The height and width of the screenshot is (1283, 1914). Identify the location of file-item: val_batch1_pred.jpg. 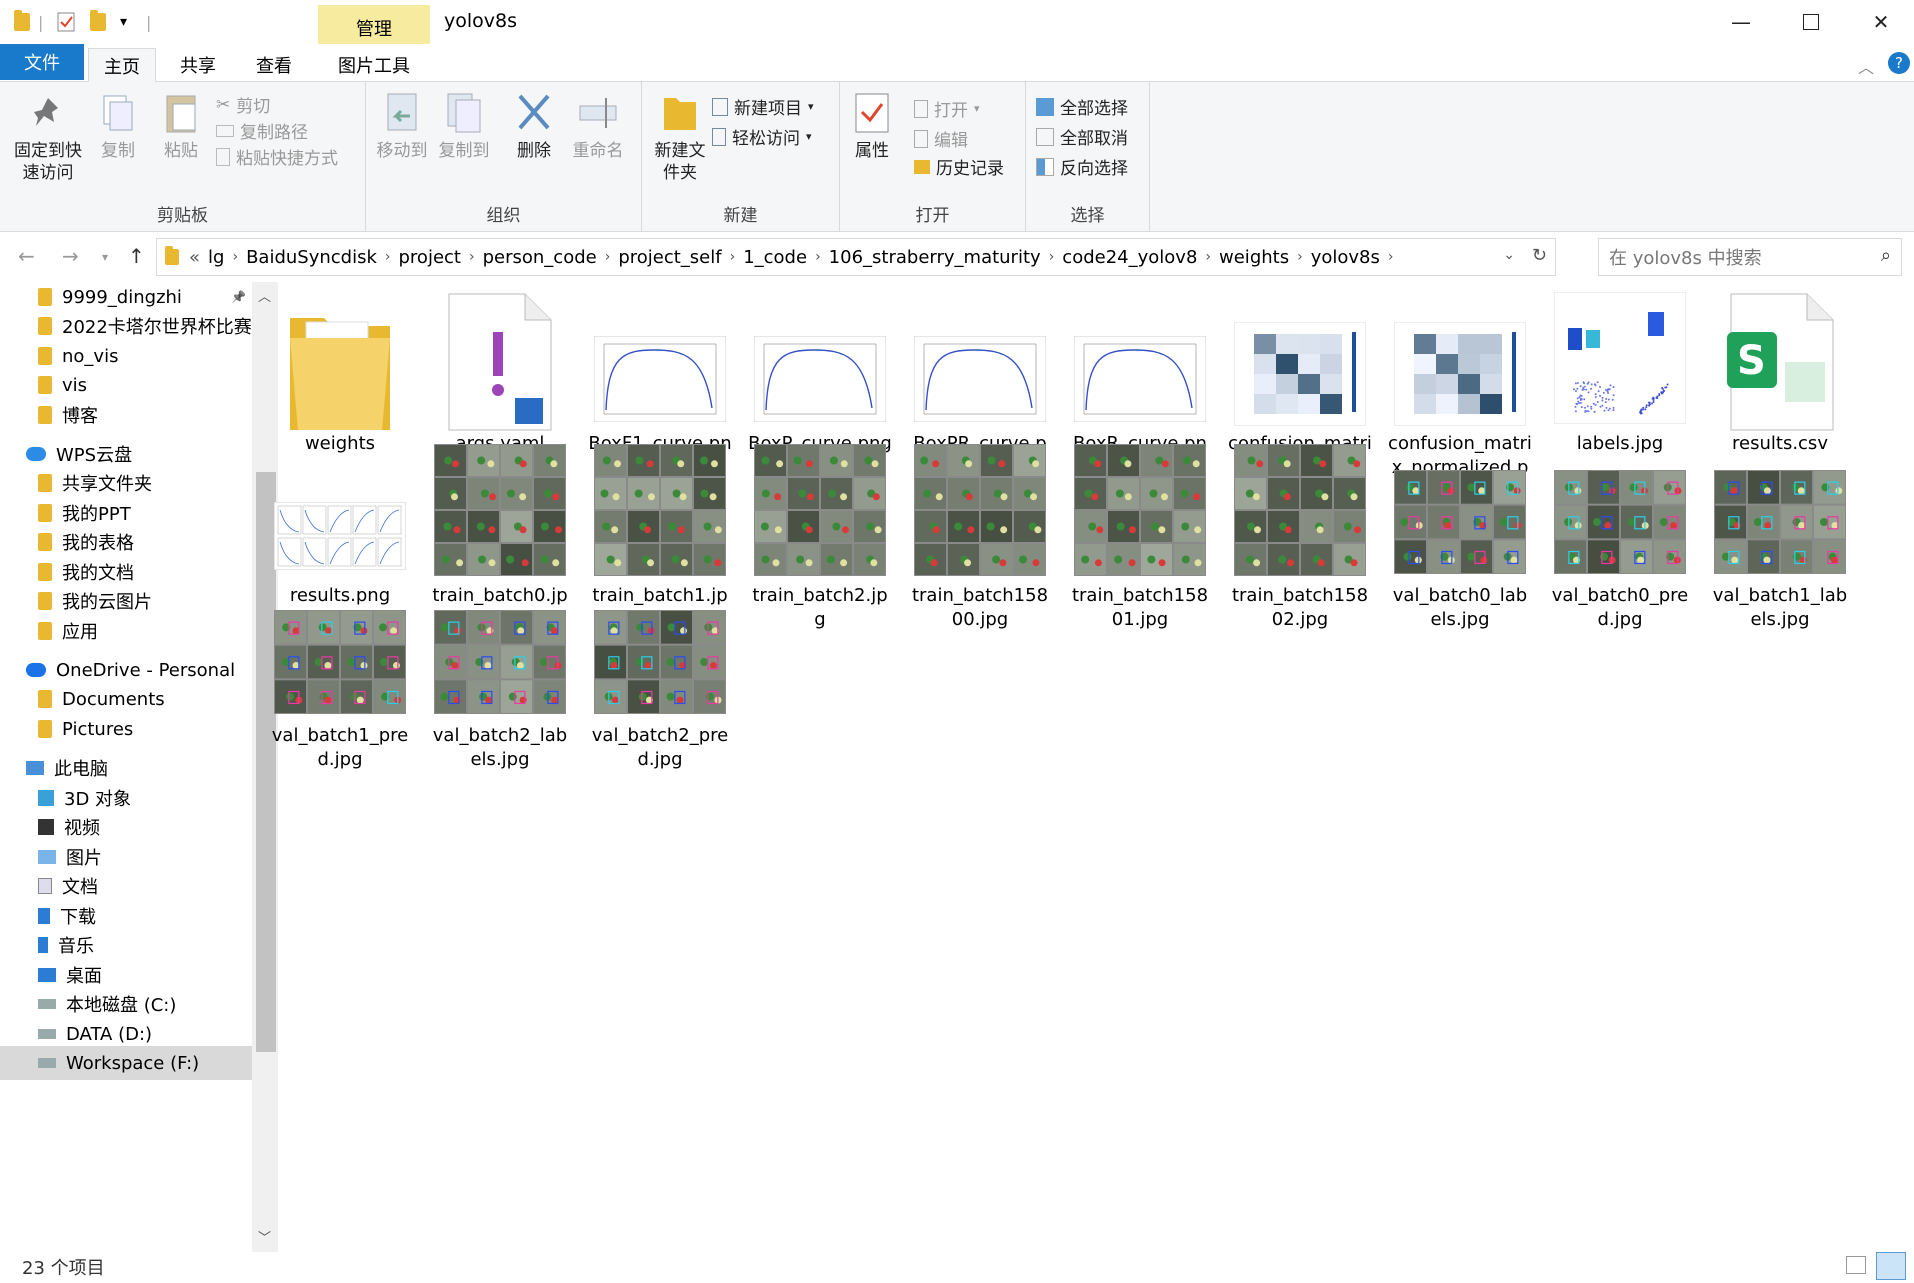
(340, 670).